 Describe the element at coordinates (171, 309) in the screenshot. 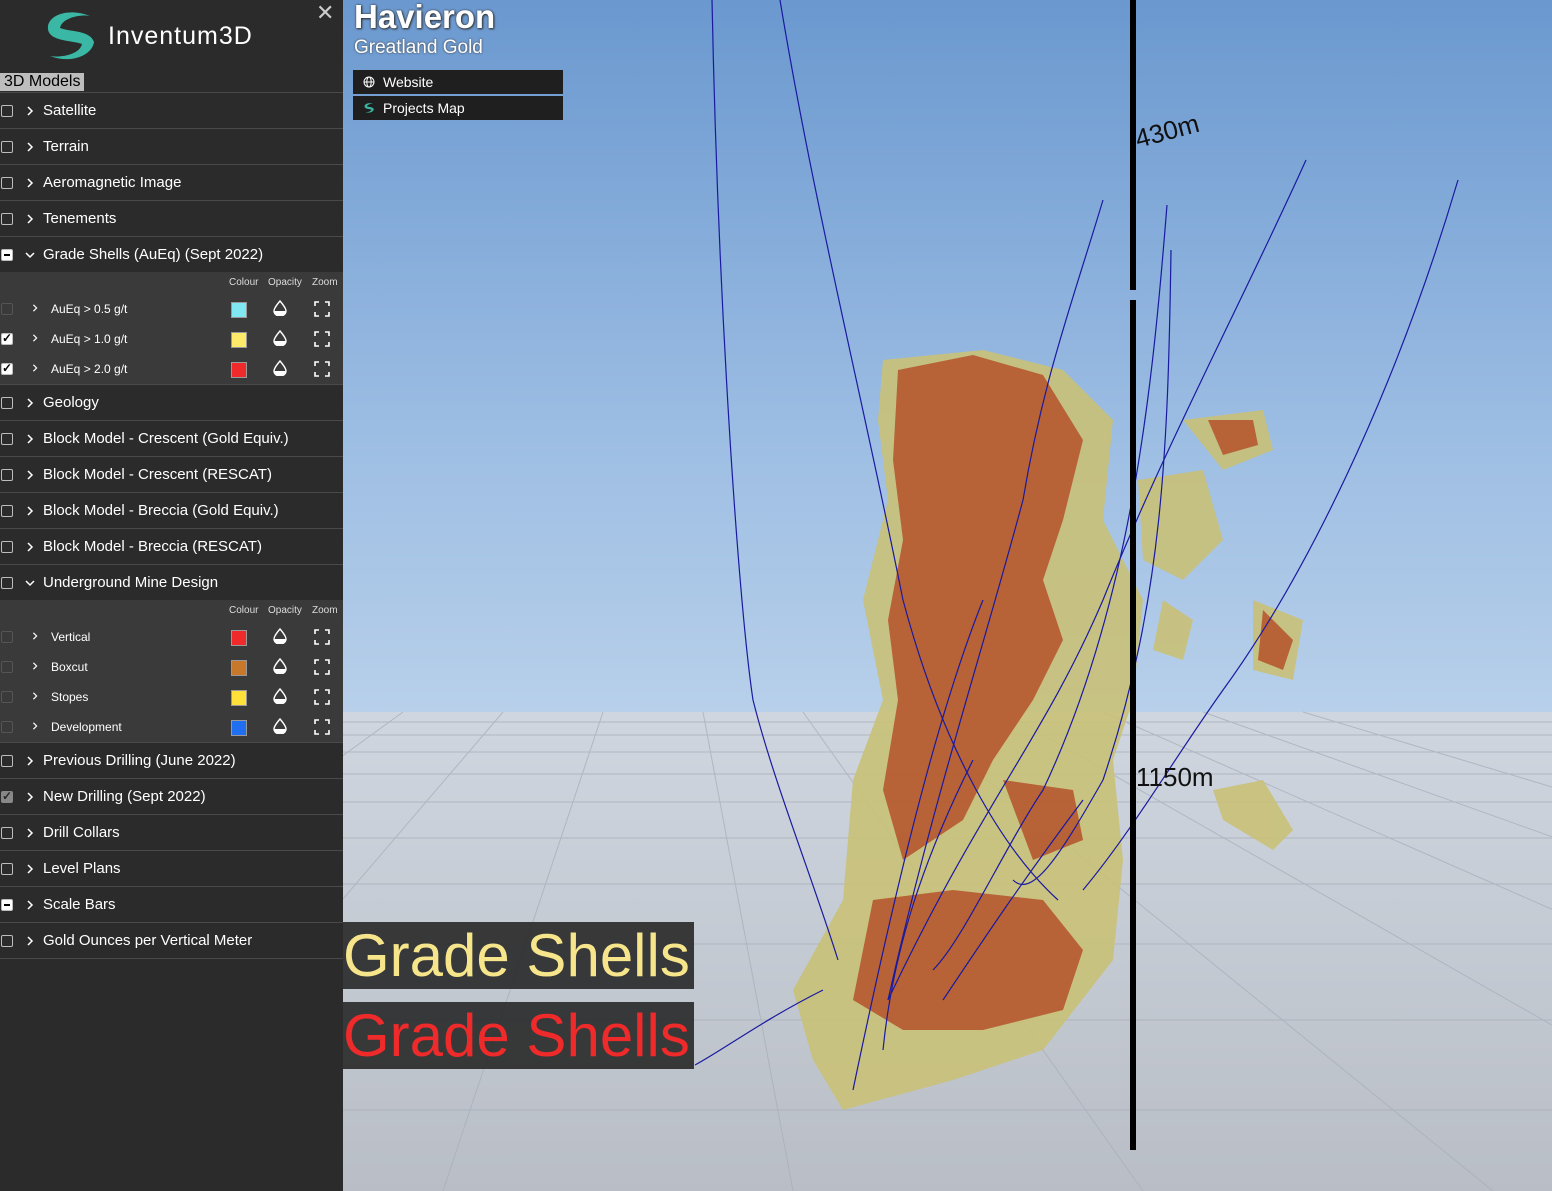

I see `sublayer-aueq-0-5-g-t: AuEq > 0.5 g/t` at that location.